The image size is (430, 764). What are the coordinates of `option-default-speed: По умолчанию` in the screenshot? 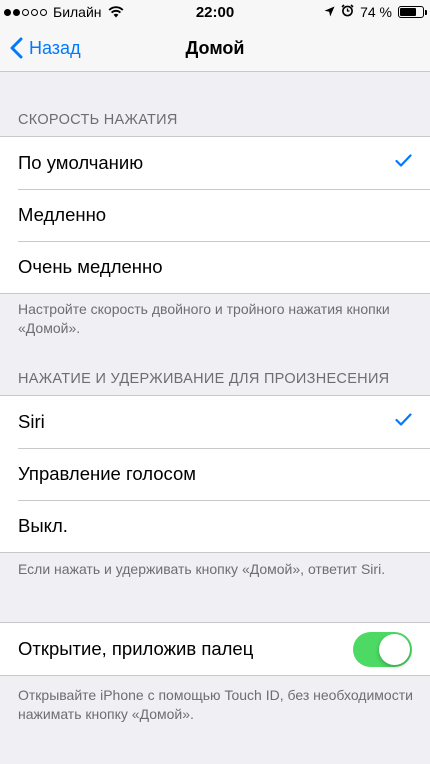 It's located at (215, 163).